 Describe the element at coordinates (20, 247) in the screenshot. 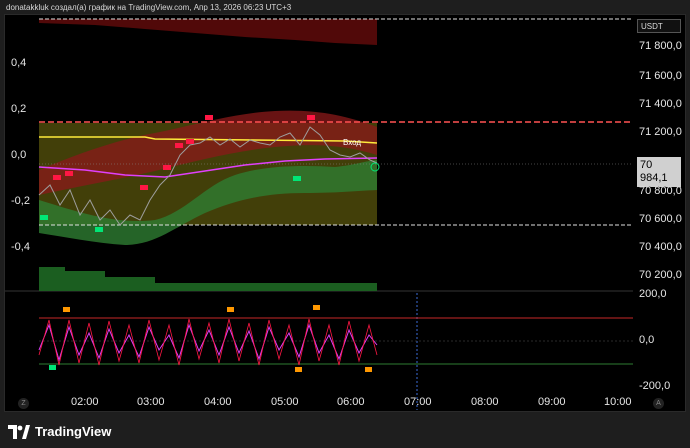

I see `left-axis-label: -0,4` at that location.